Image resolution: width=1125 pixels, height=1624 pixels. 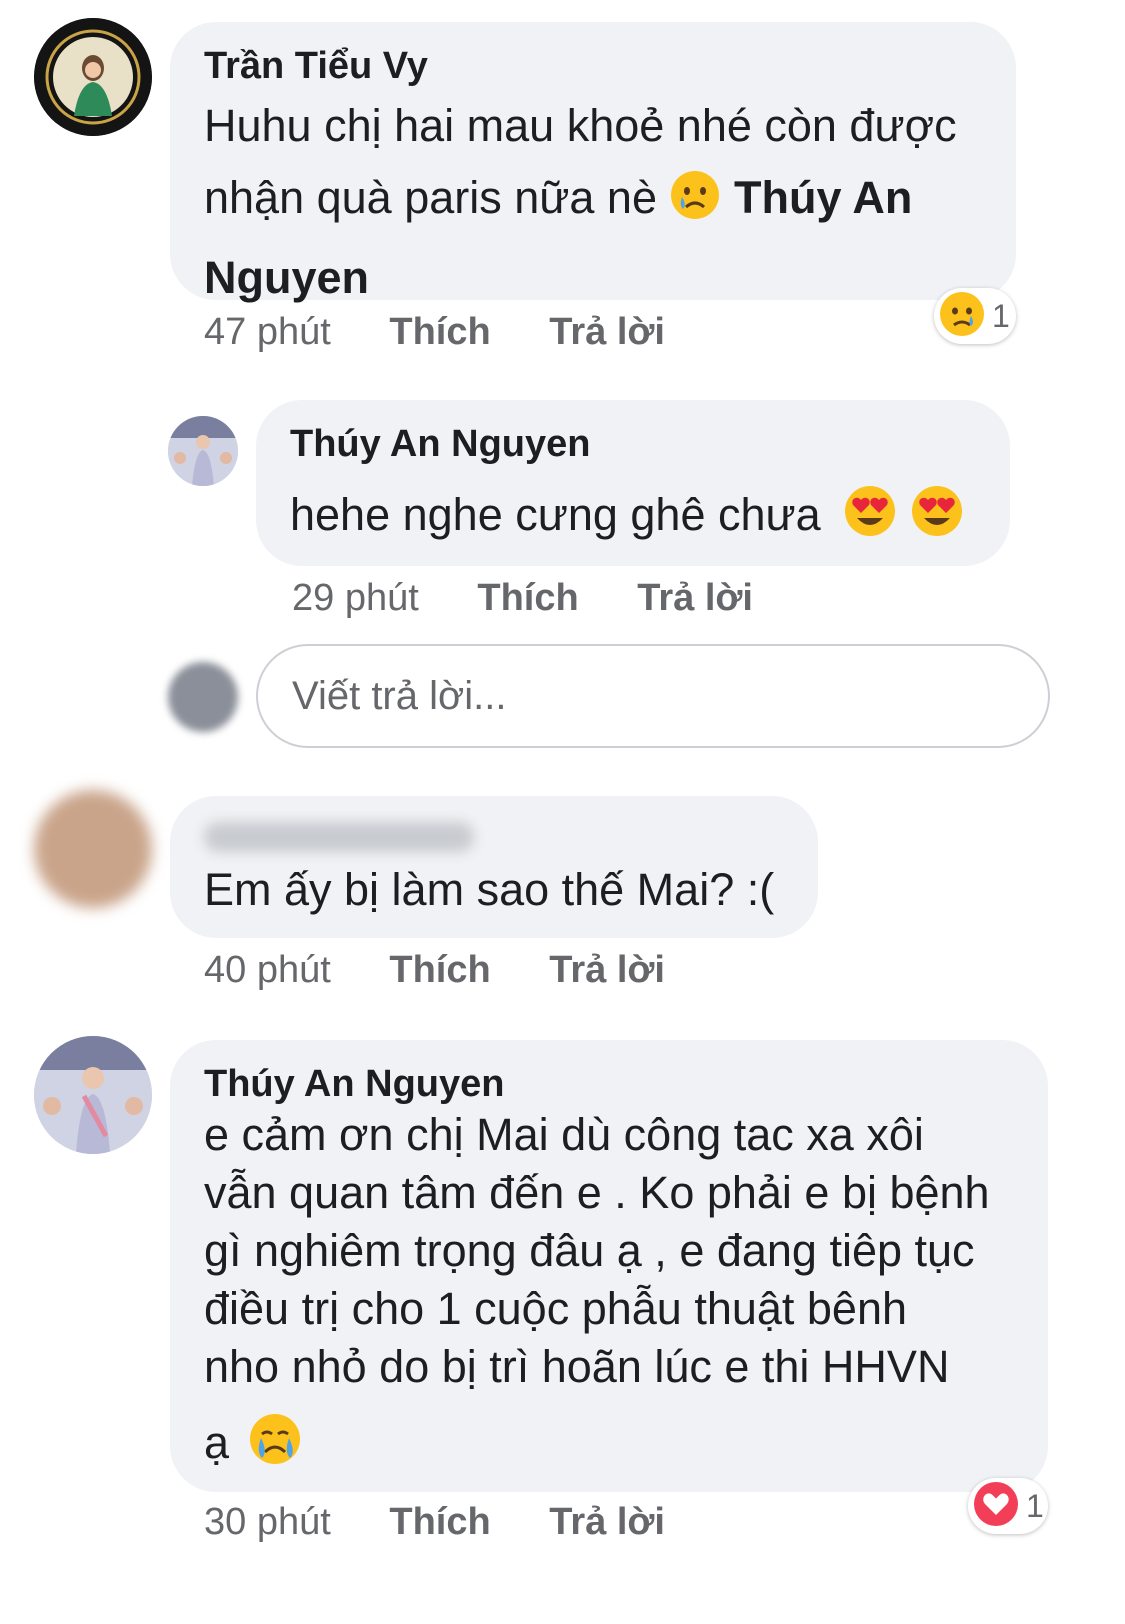 What do you see at coordinates (823, 197) in the screenshot?
I see `mention-link: Thúy An` at bounding box center [823, 197].